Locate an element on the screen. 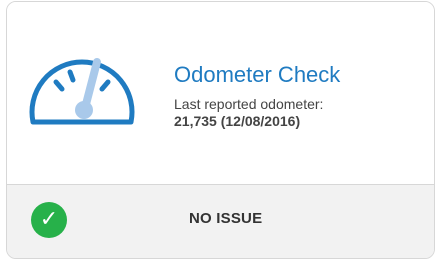 This screenshot has height=266, width=442. card-title: Odometer Check is located at coordinates (257, 74).